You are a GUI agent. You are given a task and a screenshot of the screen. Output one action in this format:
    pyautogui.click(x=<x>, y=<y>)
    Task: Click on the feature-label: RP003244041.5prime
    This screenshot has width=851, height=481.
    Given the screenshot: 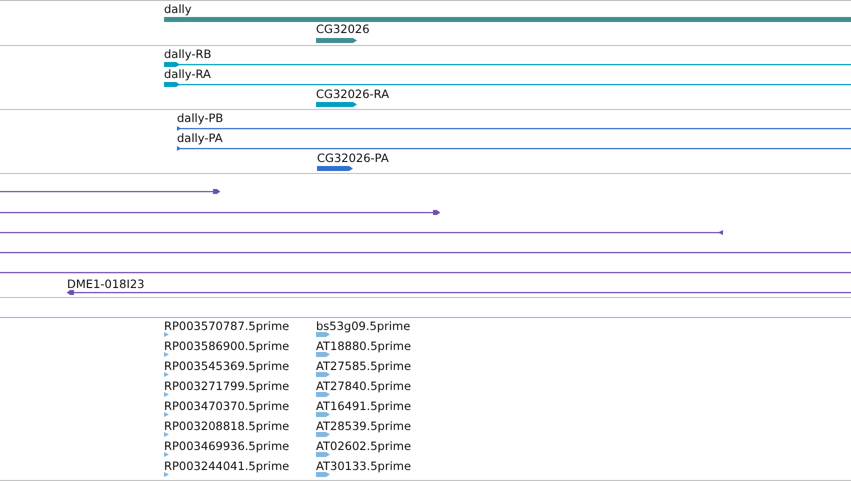 What is the action you would take?
    pyautogui.click(x=227, y=466)
    